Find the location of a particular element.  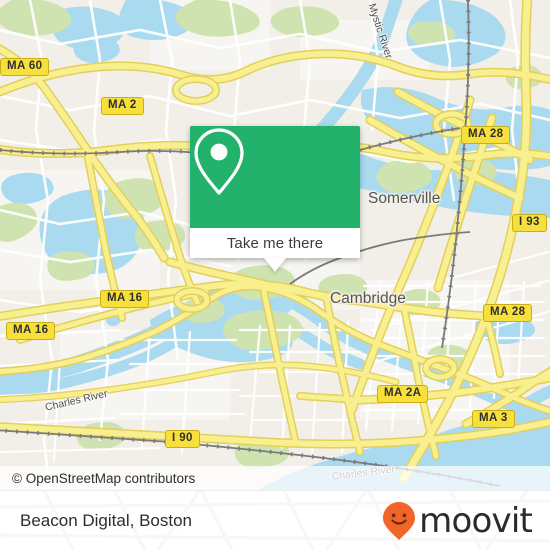

highway-shield-i-90: I 90 is located at coordinates (182, 439).